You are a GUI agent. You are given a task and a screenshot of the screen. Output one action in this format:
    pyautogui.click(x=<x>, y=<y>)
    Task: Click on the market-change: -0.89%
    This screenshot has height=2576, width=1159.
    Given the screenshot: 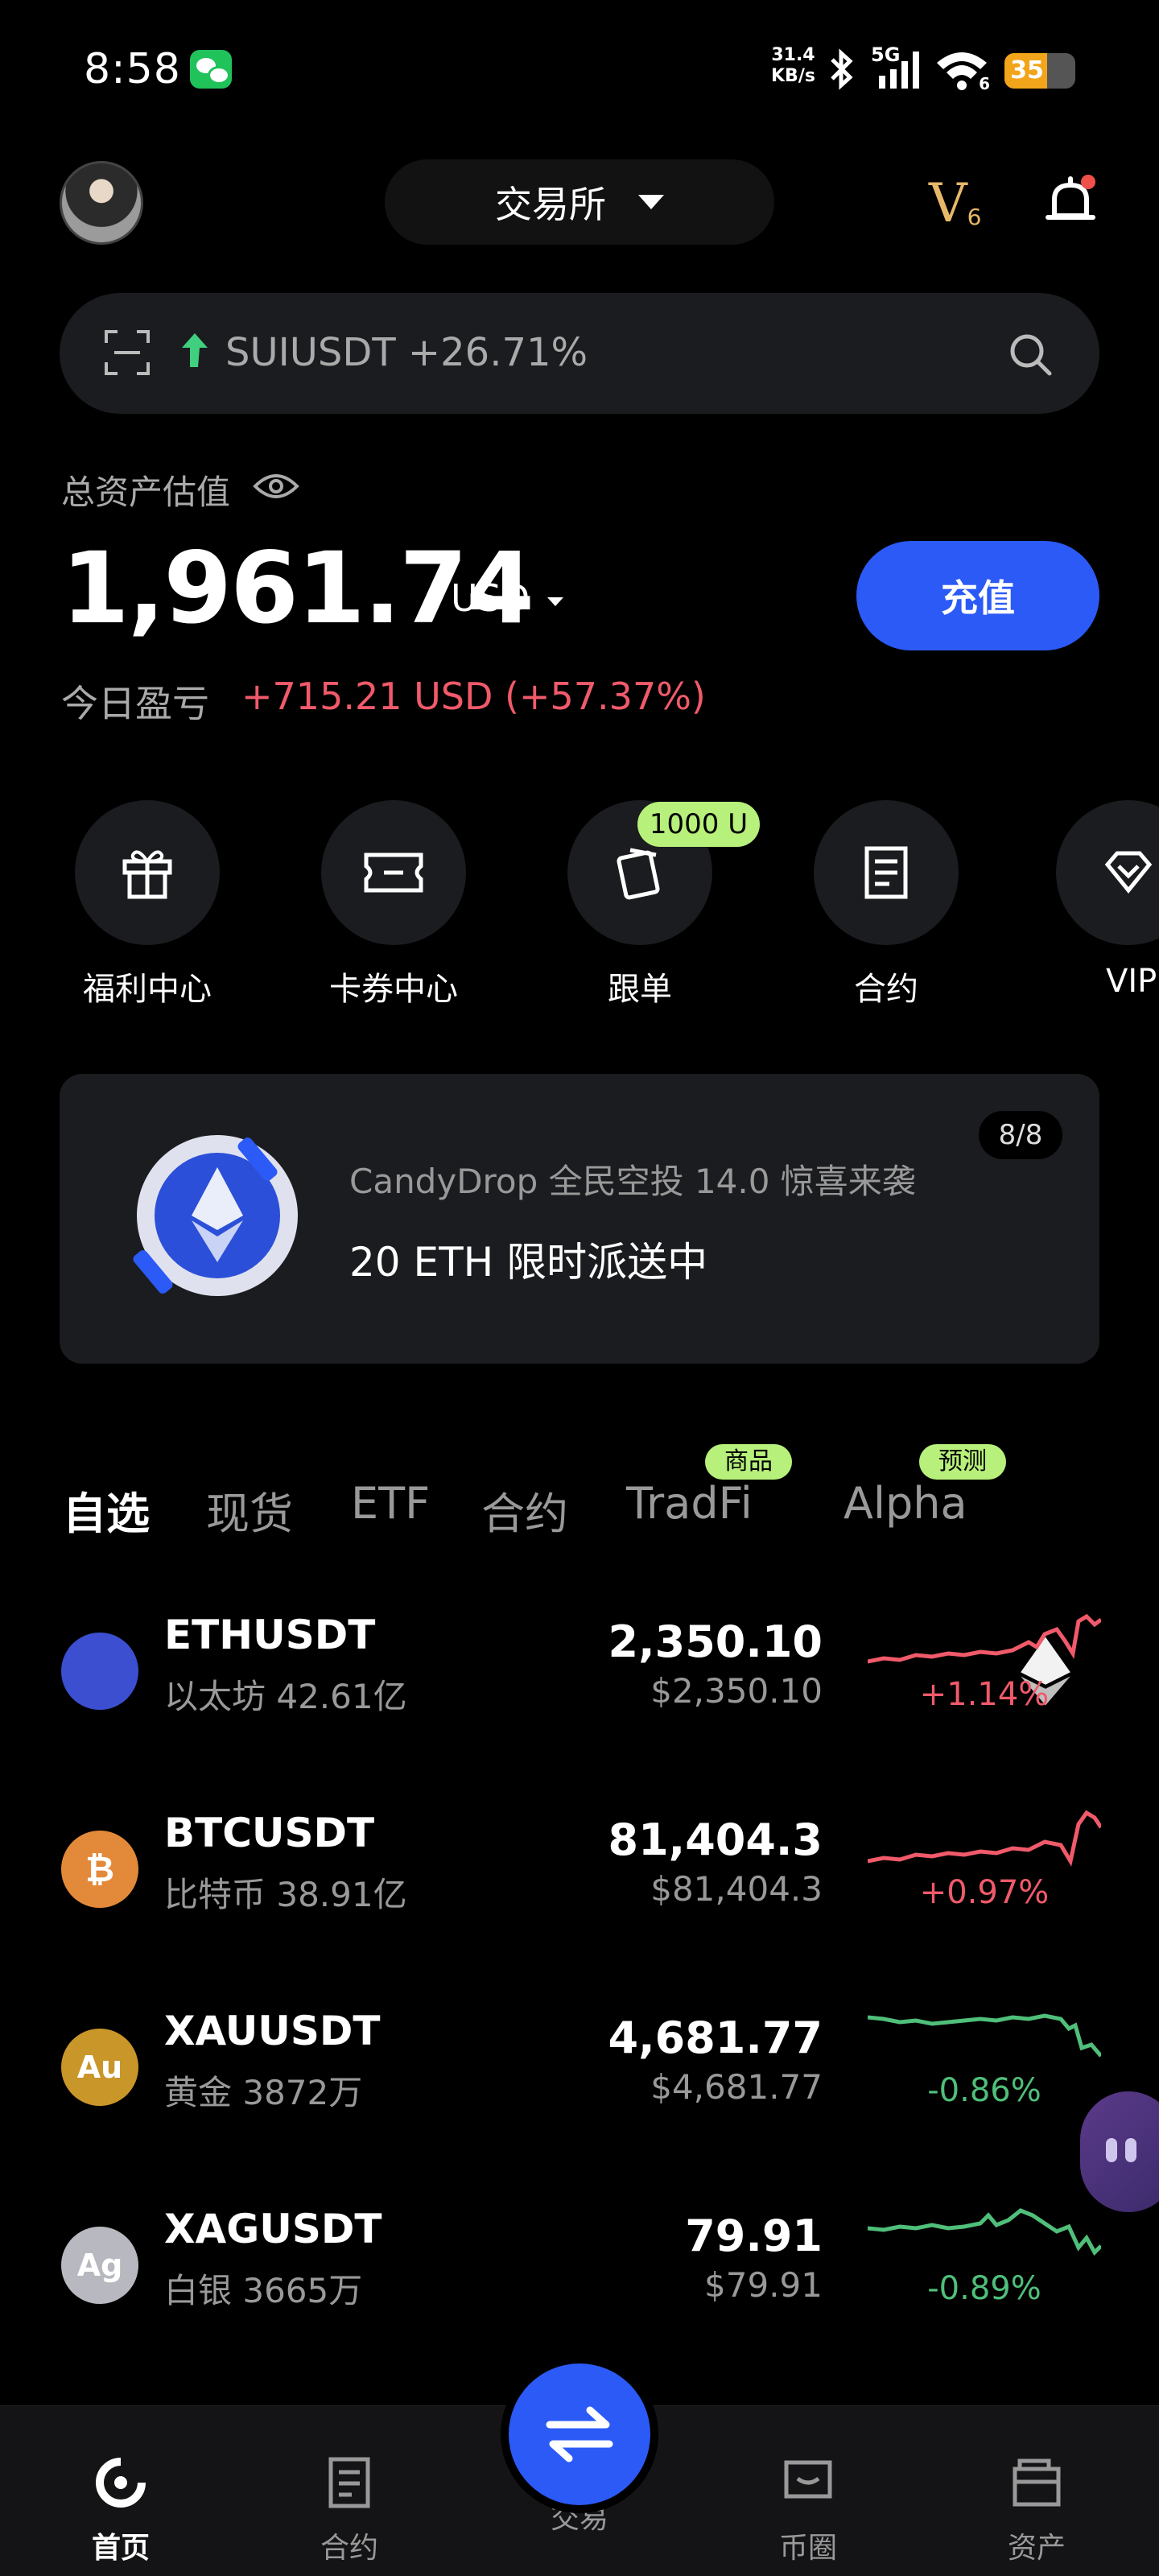 What is the action you would take?
    pyautogui.click(x=984, y=2288)
    